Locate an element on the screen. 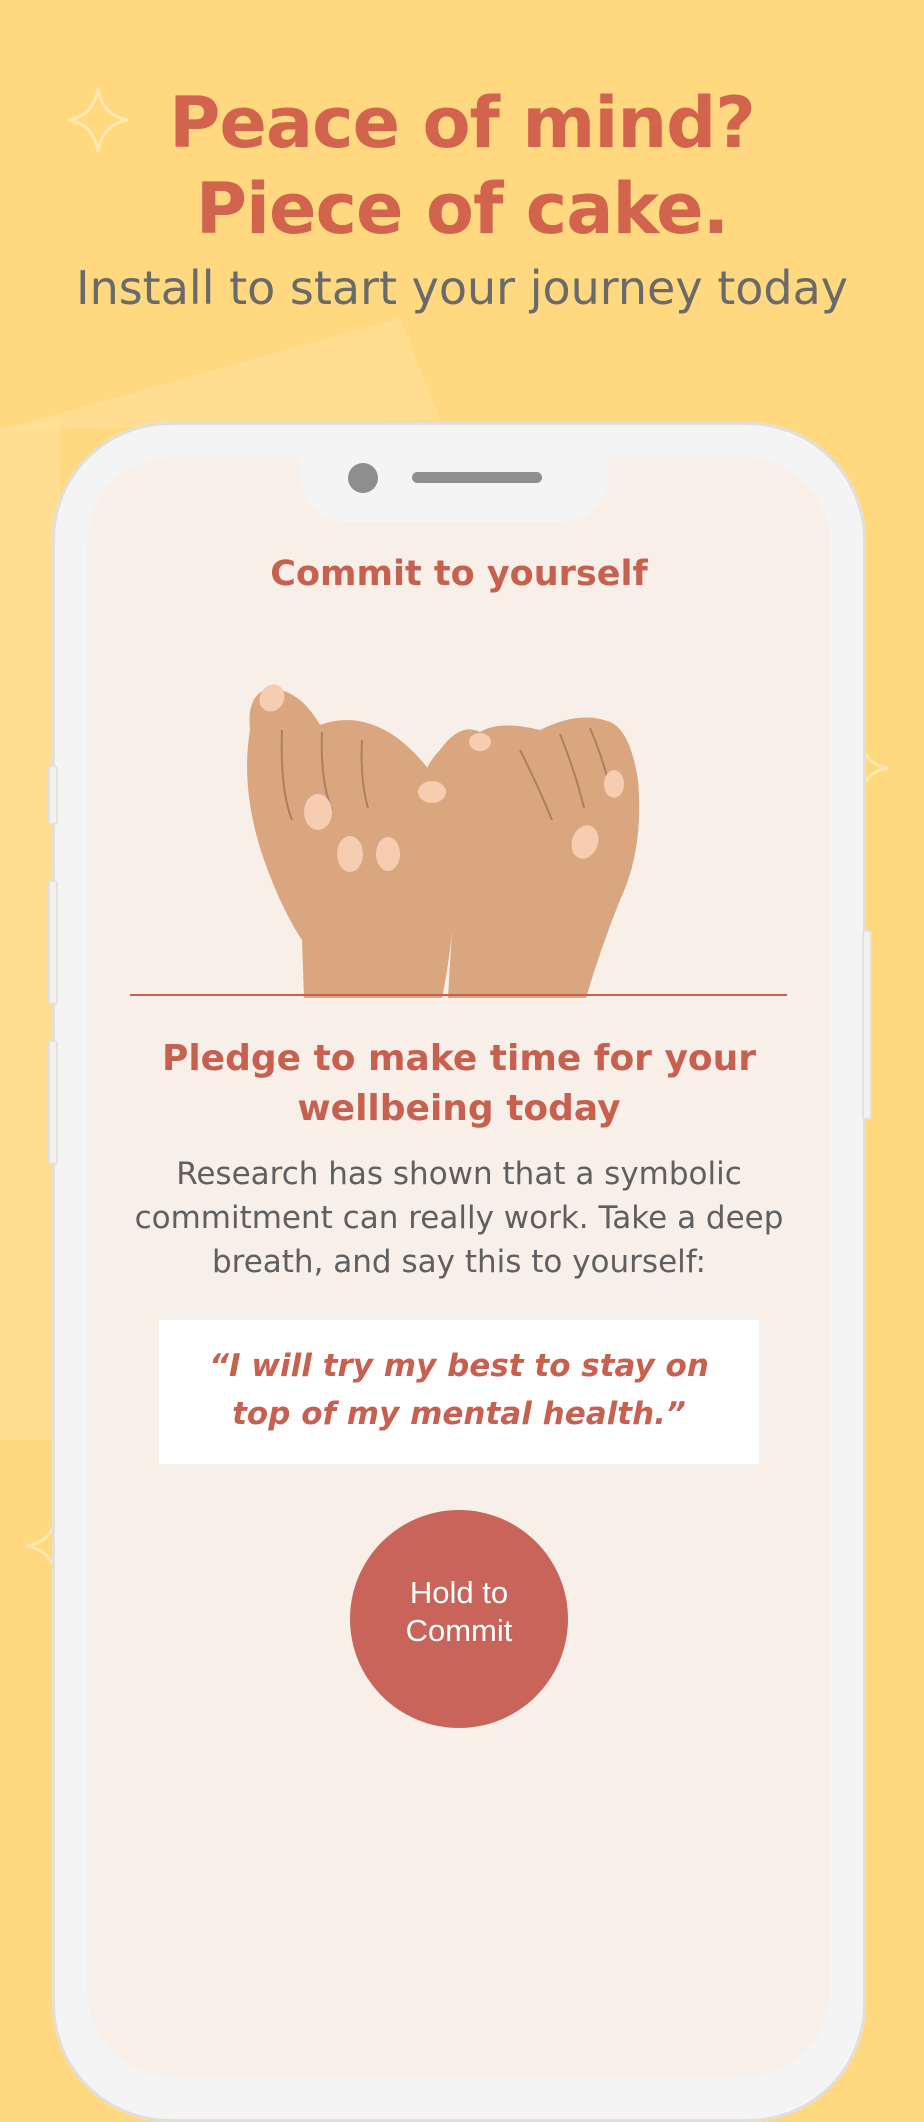 Image resolution: width=924 pixels, height=2122 pixels. headline-line-1: Peace of mind? is located at coordinates (462, 123).